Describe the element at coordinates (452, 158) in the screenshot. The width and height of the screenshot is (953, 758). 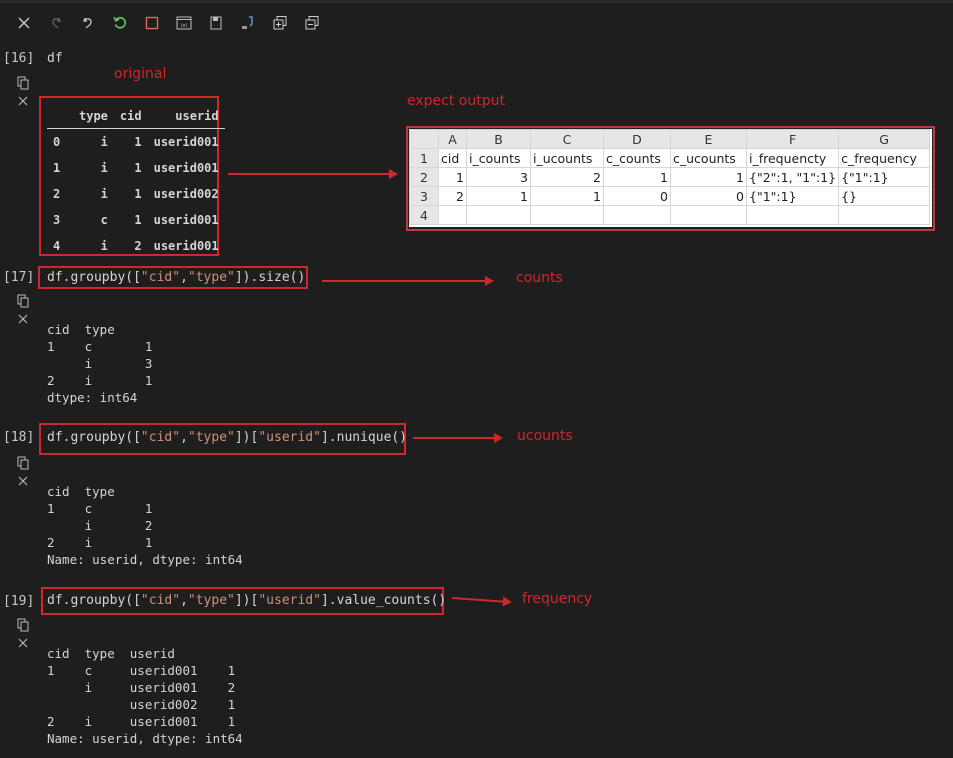
I see `spreadsheet-cell: cid` at that location.